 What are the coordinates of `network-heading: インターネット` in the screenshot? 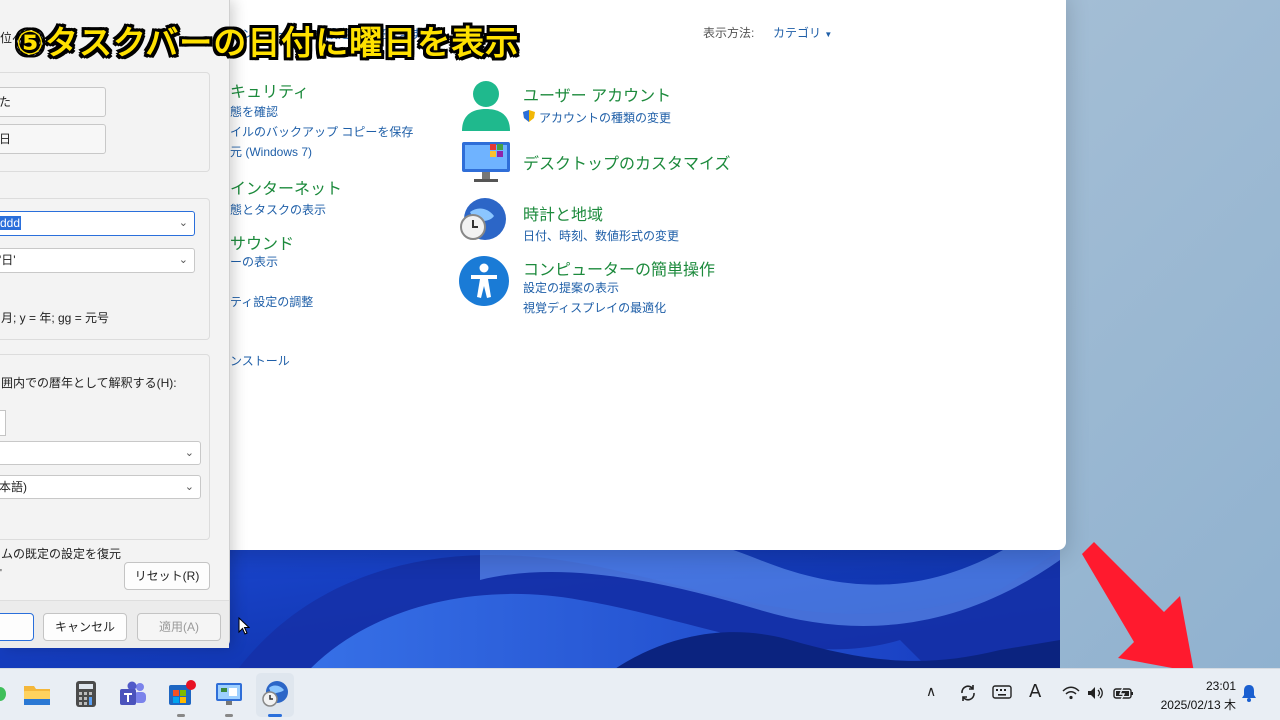 It's located at (286, 187).